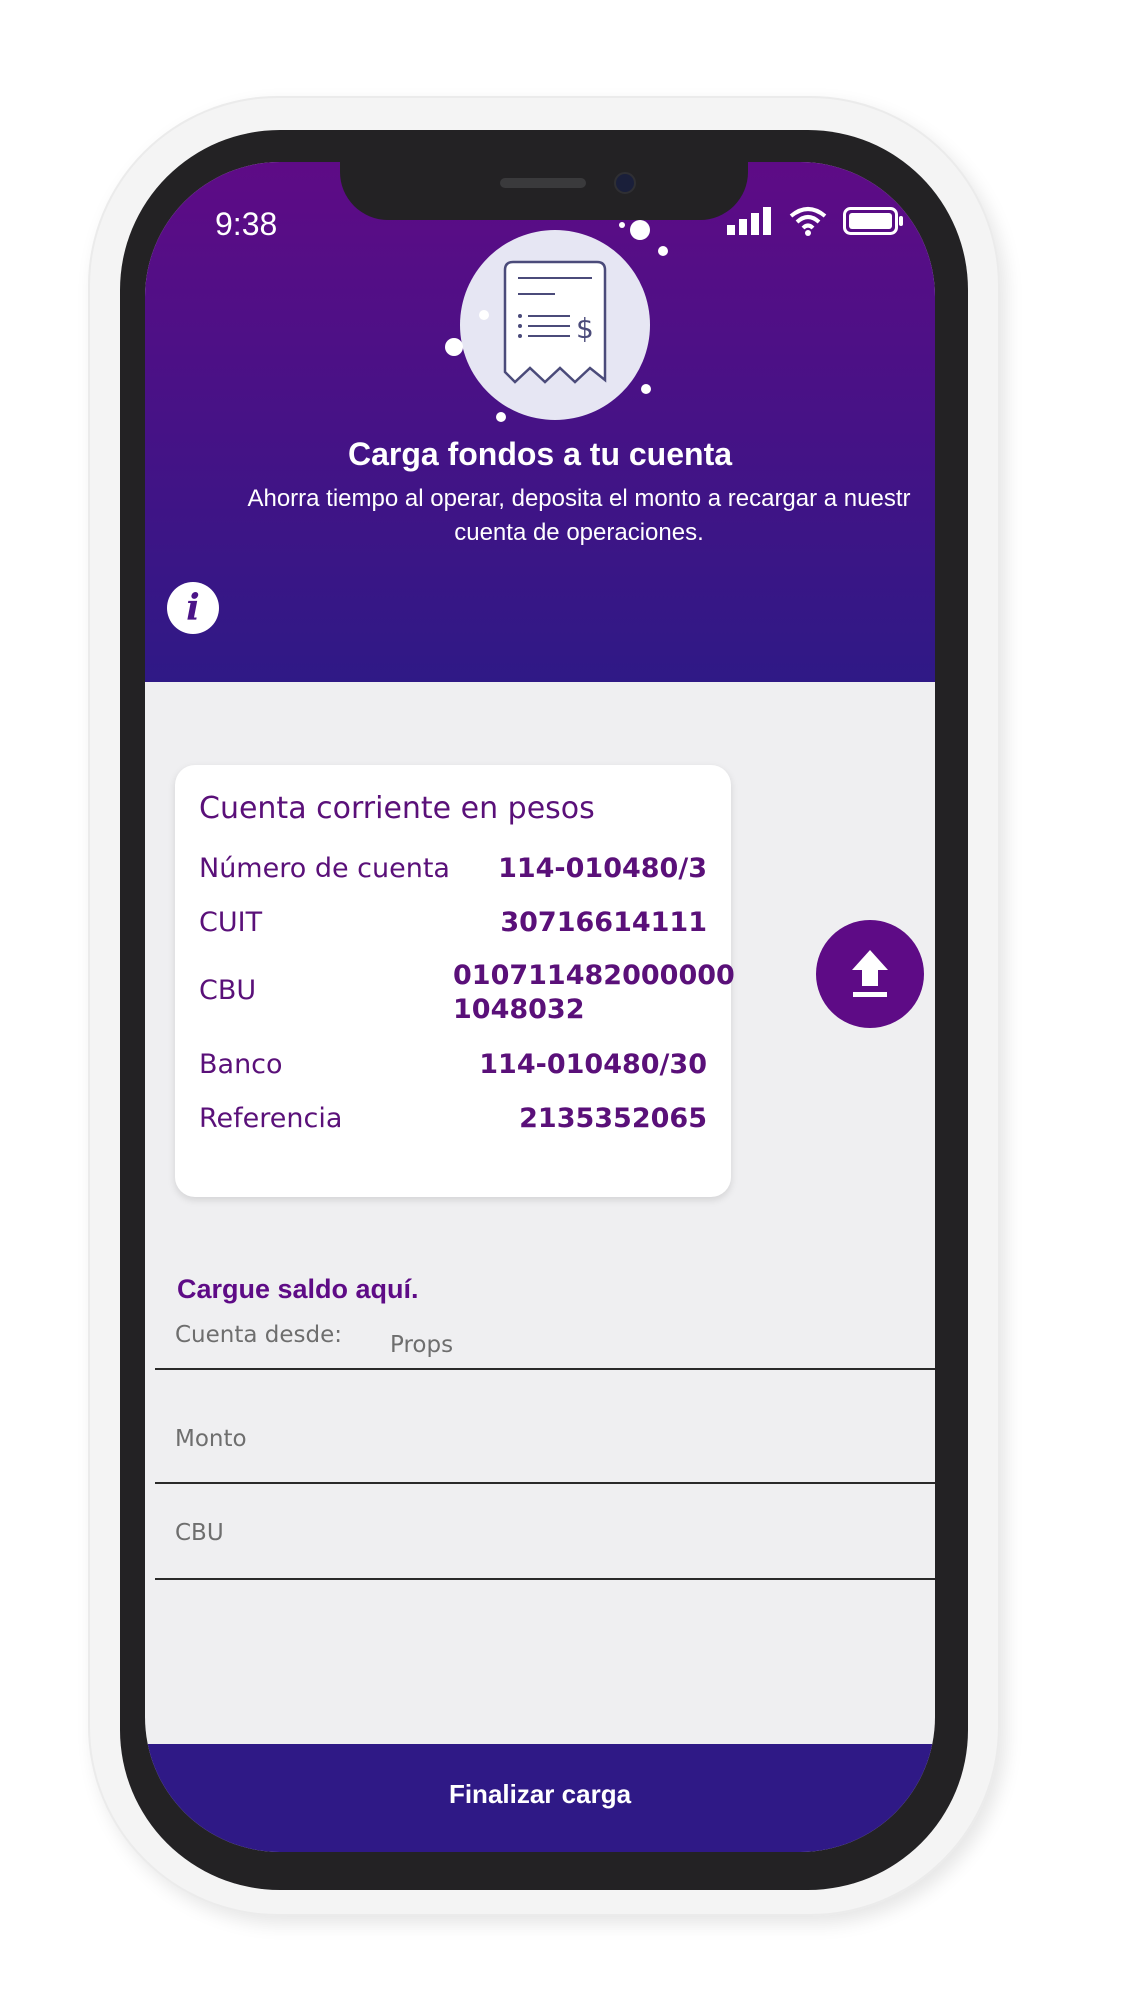 The image size is (1127, 2008). What do you see at coordinates (298, 1289) in the screenshot?
I see `form-title: Cargue saldo aquí.` at bounding box center [298, 1289].